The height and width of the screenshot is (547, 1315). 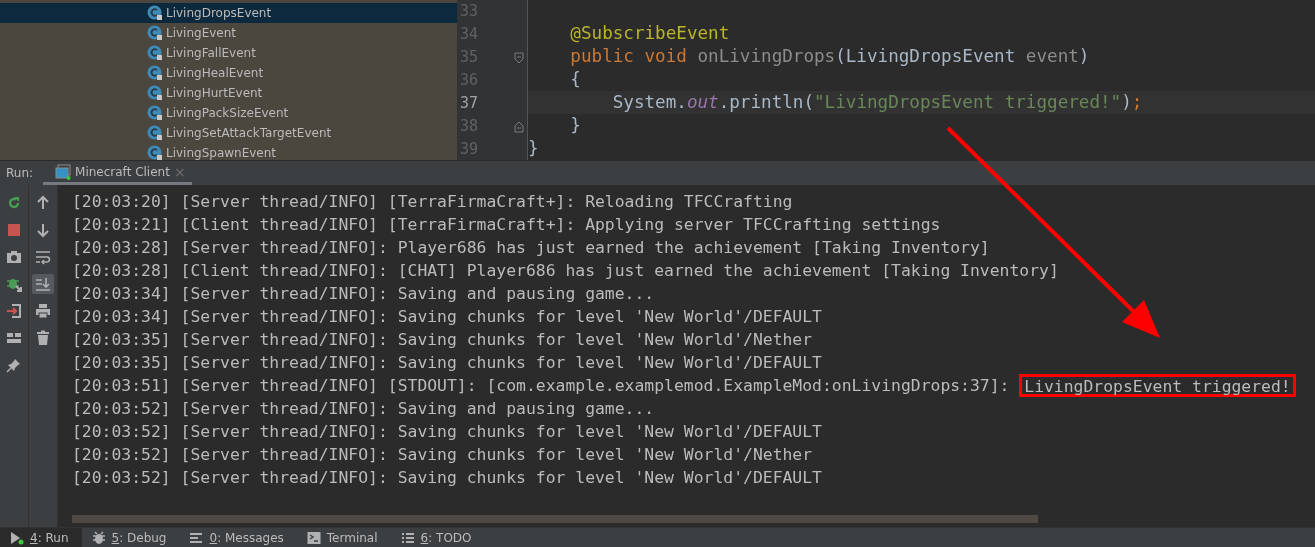 I want to click on code-line: {, so click(x=575, y=79).